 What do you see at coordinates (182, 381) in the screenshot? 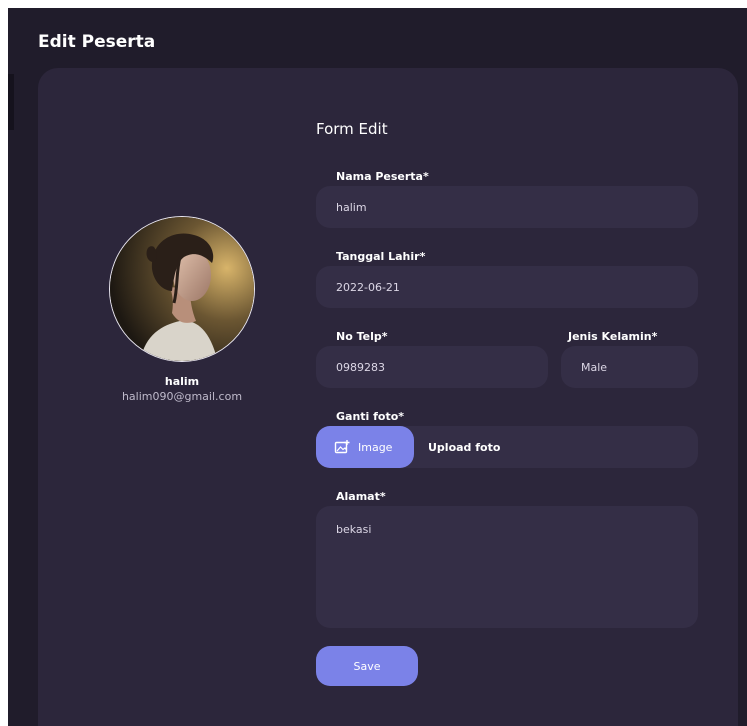
I see `profile-name: halim` at bounding box center [182, 381].